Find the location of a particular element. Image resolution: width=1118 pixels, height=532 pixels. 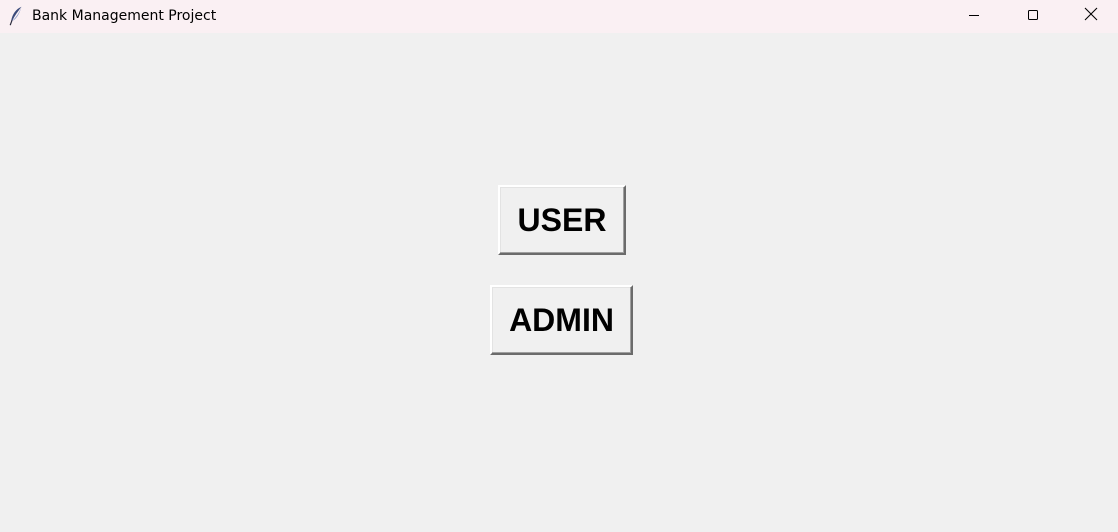

minimize-icon is located at coordinates (974, 17).